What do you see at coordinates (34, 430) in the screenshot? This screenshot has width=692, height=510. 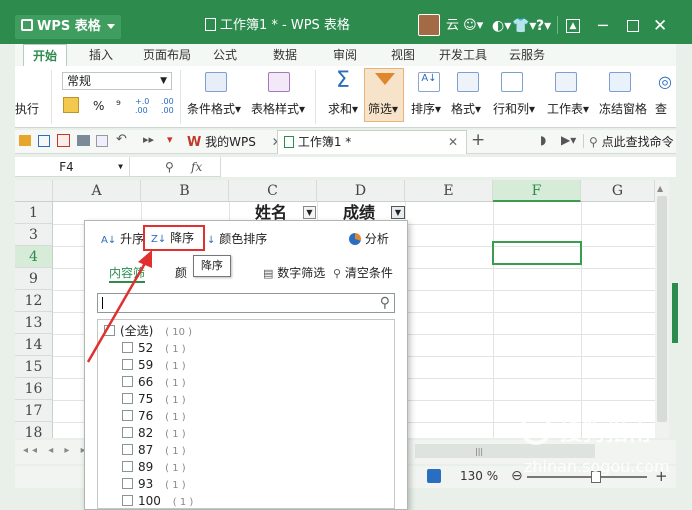 I see `row-header: 18` at bounding box center [34, 430].